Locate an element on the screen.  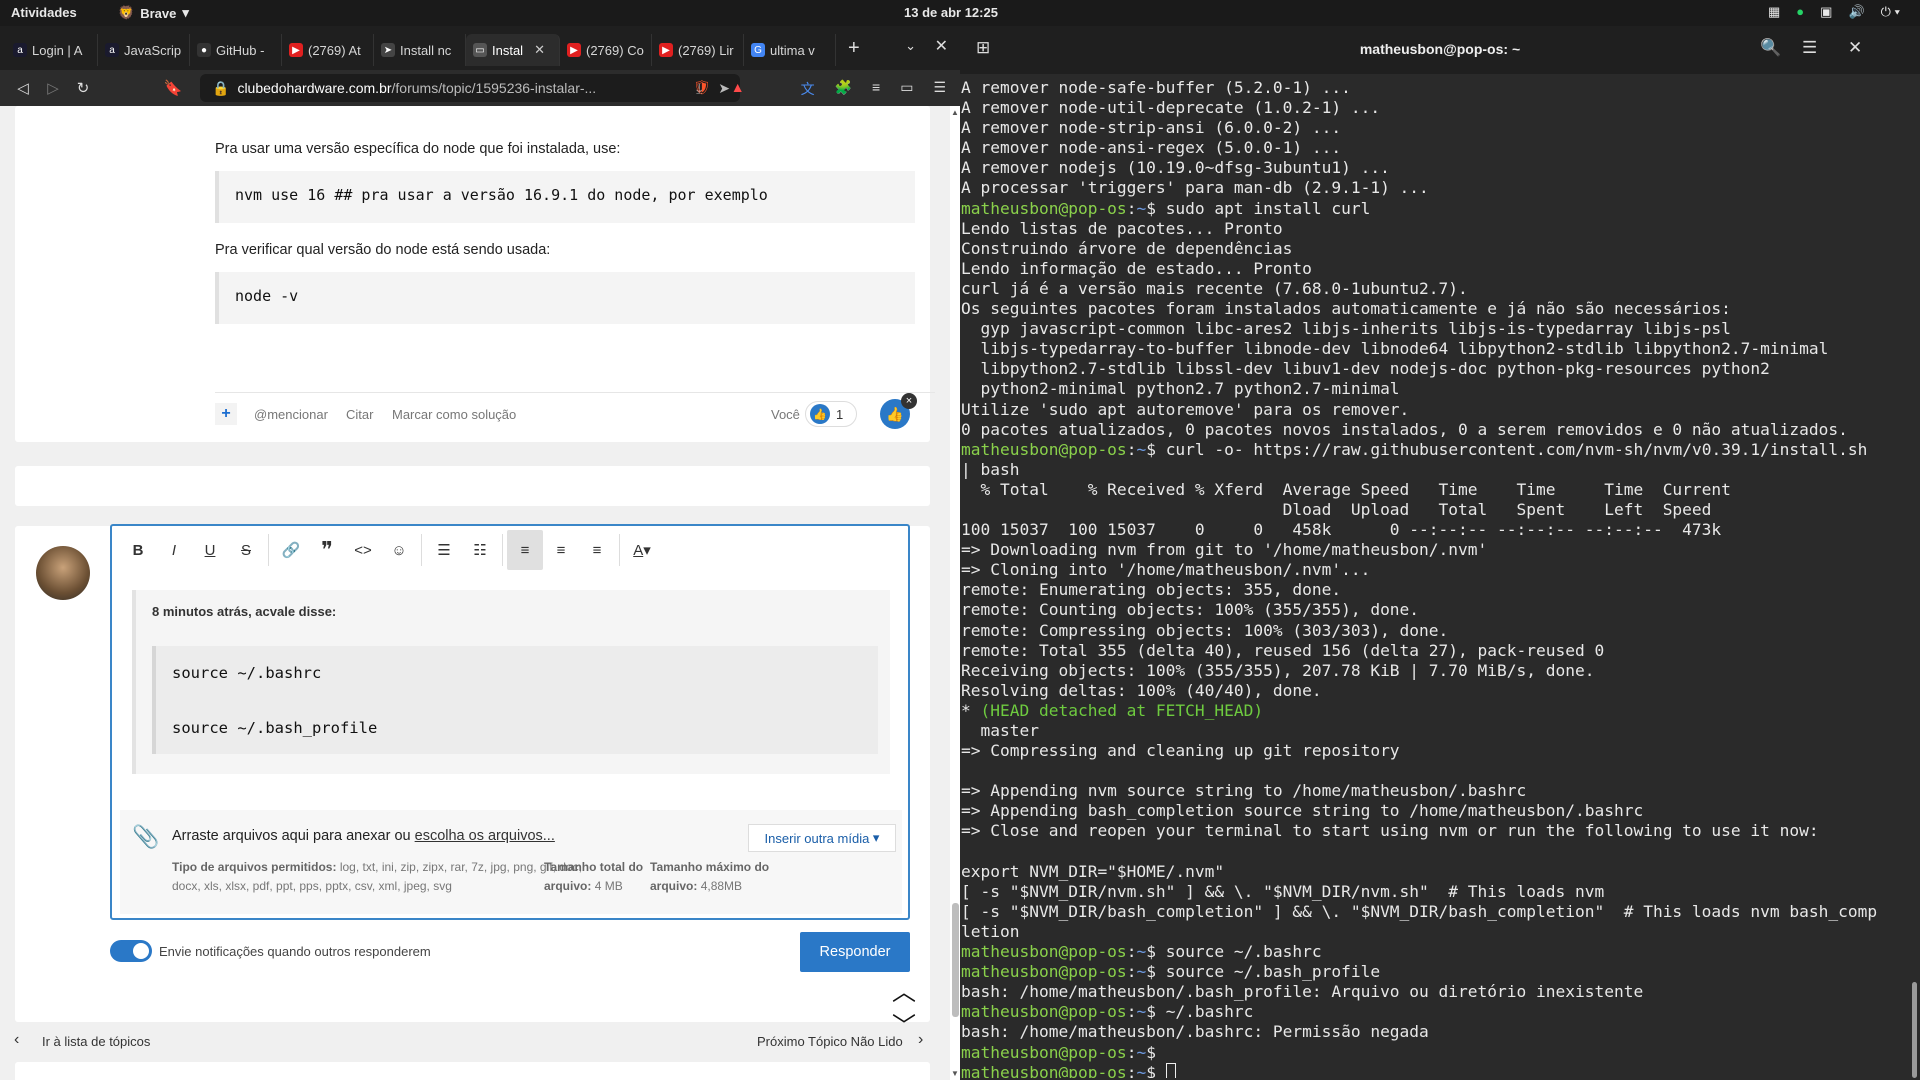
brave-shields-icon: 🛡 is located at coordinates (702, 89).